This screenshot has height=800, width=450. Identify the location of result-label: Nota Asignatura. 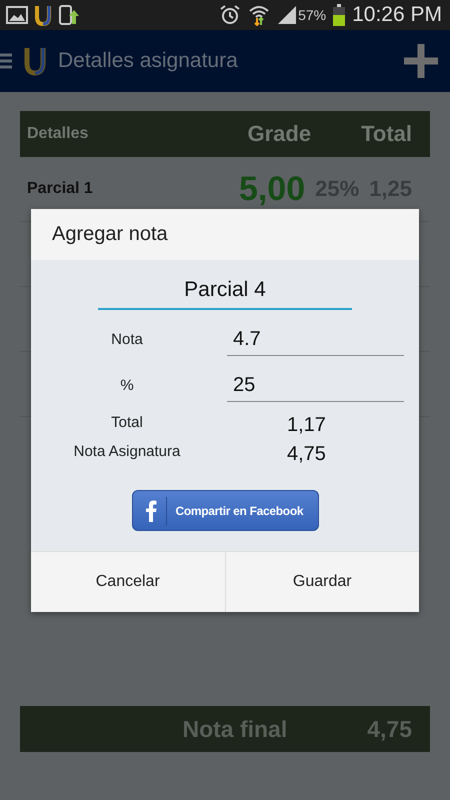
(127, 452).